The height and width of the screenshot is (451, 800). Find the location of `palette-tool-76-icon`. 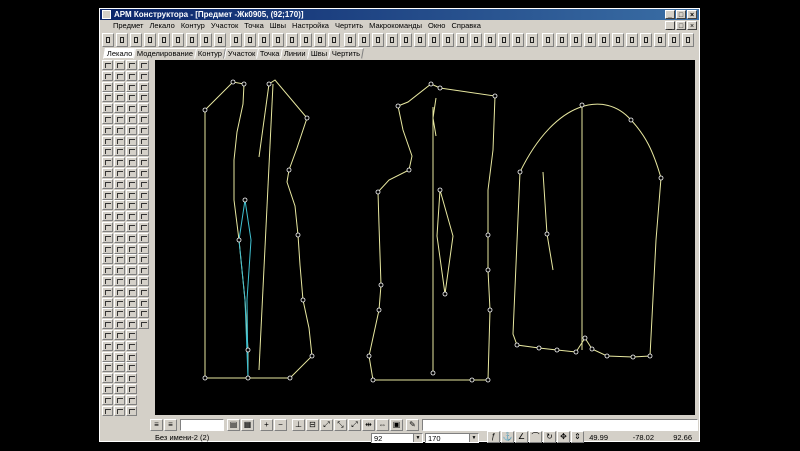

palette-tool-76-icon is located at coordinates (143, 259).